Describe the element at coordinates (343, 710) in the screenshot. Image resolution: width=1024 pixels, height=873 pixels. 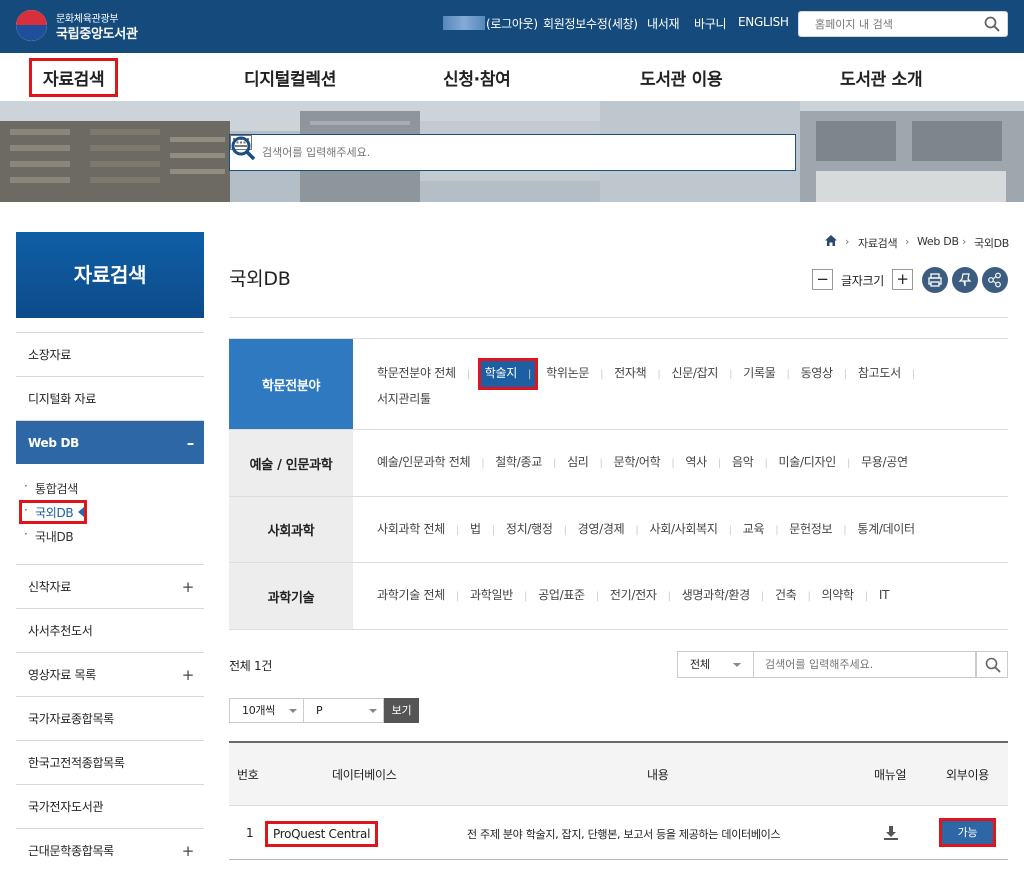
I see `sort-select: P` at that location.